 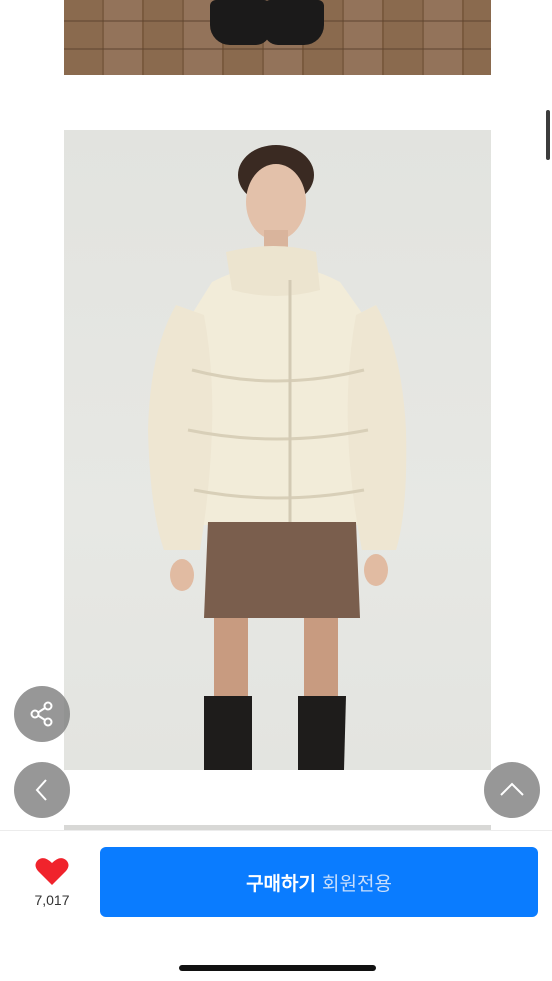 What do you see at coordinates (277, 968) in the screenshot?
I see `home-indicator` at bounding box center [277, 968].